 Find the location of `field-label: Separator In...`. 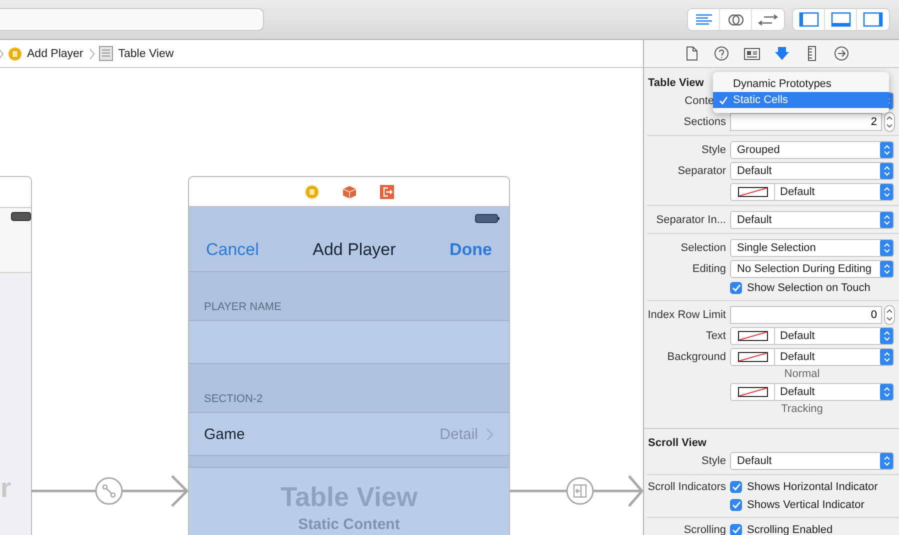

field-label: Separator In... is located at coordinates (691, 220).